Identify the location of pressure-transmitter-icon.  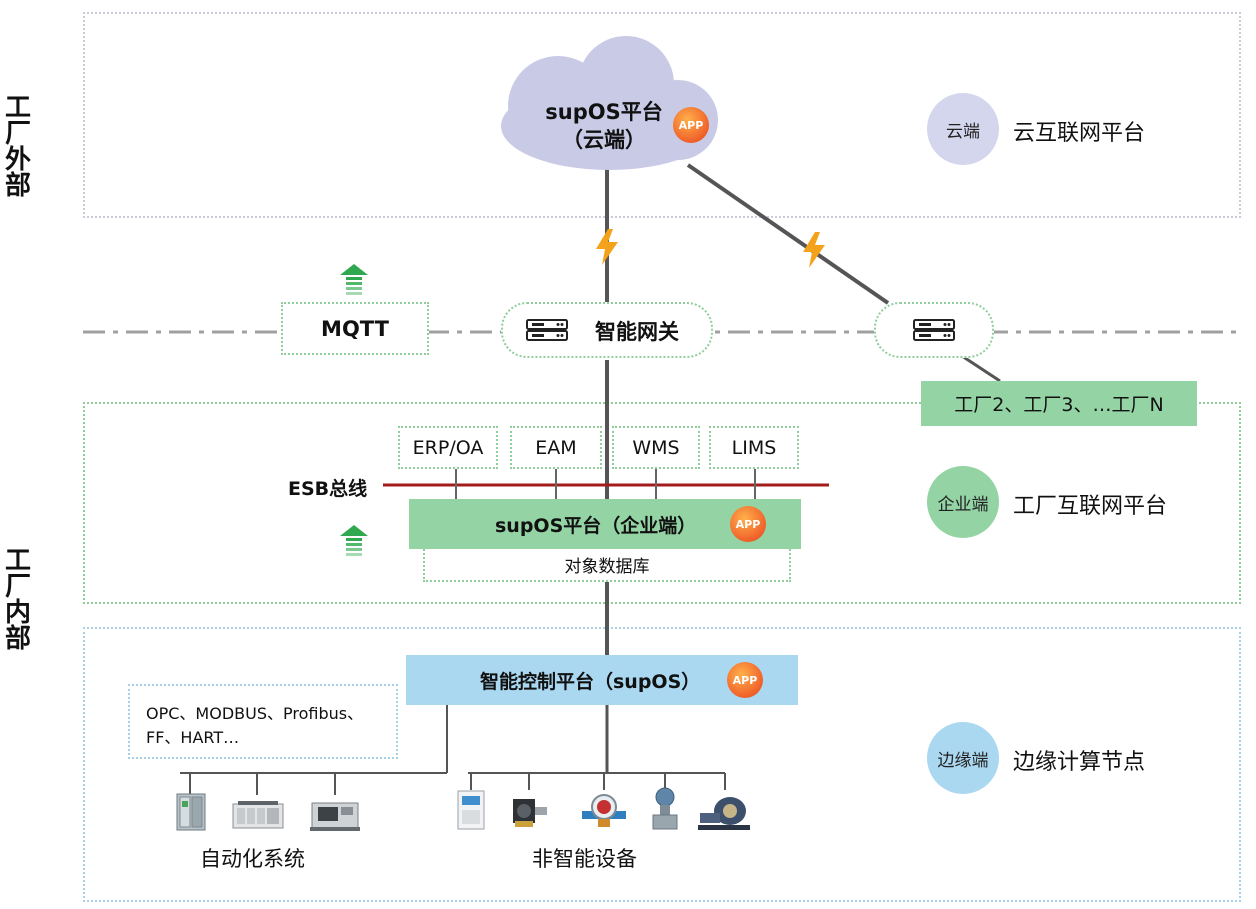
(665, 808).